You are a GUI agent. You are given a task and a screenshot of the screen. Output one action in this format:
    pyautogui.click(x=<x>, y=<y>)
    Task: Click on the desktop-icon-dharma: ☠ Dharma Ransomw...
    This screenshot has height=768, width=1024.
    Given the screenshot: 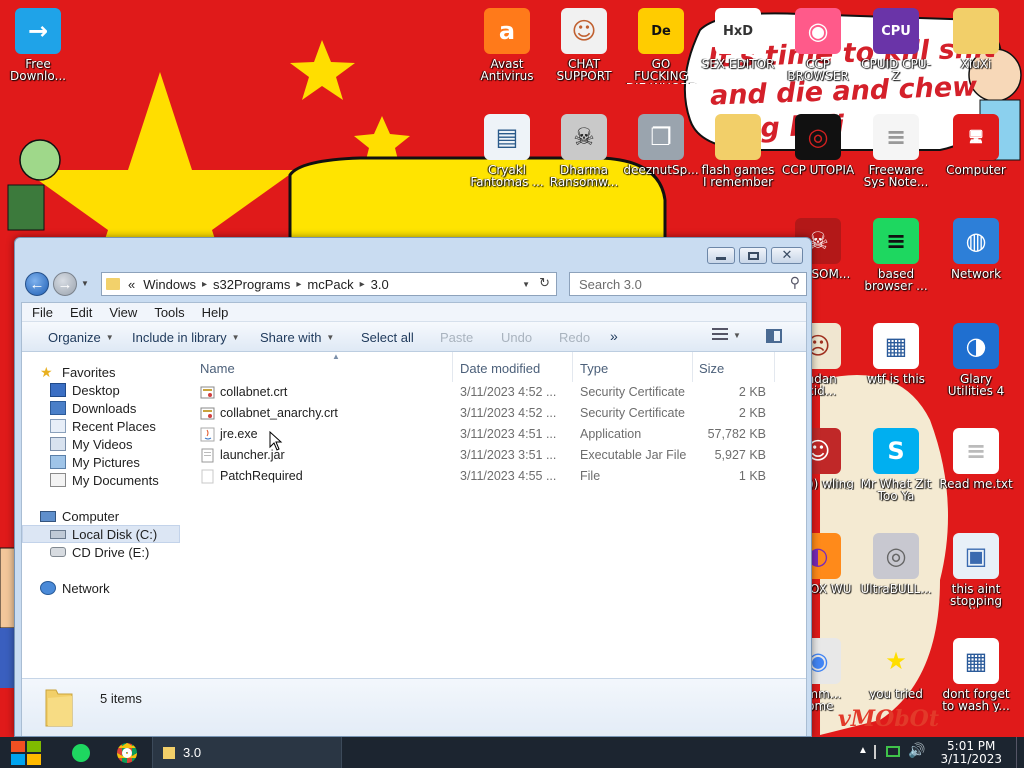 What is the action you would take?
    pyautogui.click(x=584, y=151)
    